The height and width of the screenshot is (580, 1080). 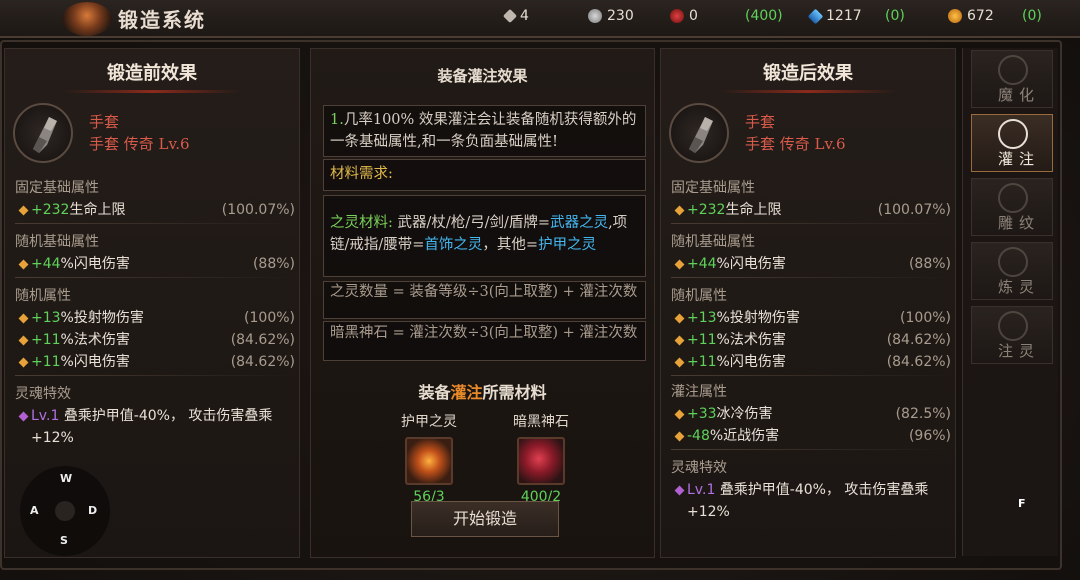 I want to click on formula-box-1: 之灵数量 = 装备等级÷3(向上取整) + 灌注次数, so click(x=484, y=300).